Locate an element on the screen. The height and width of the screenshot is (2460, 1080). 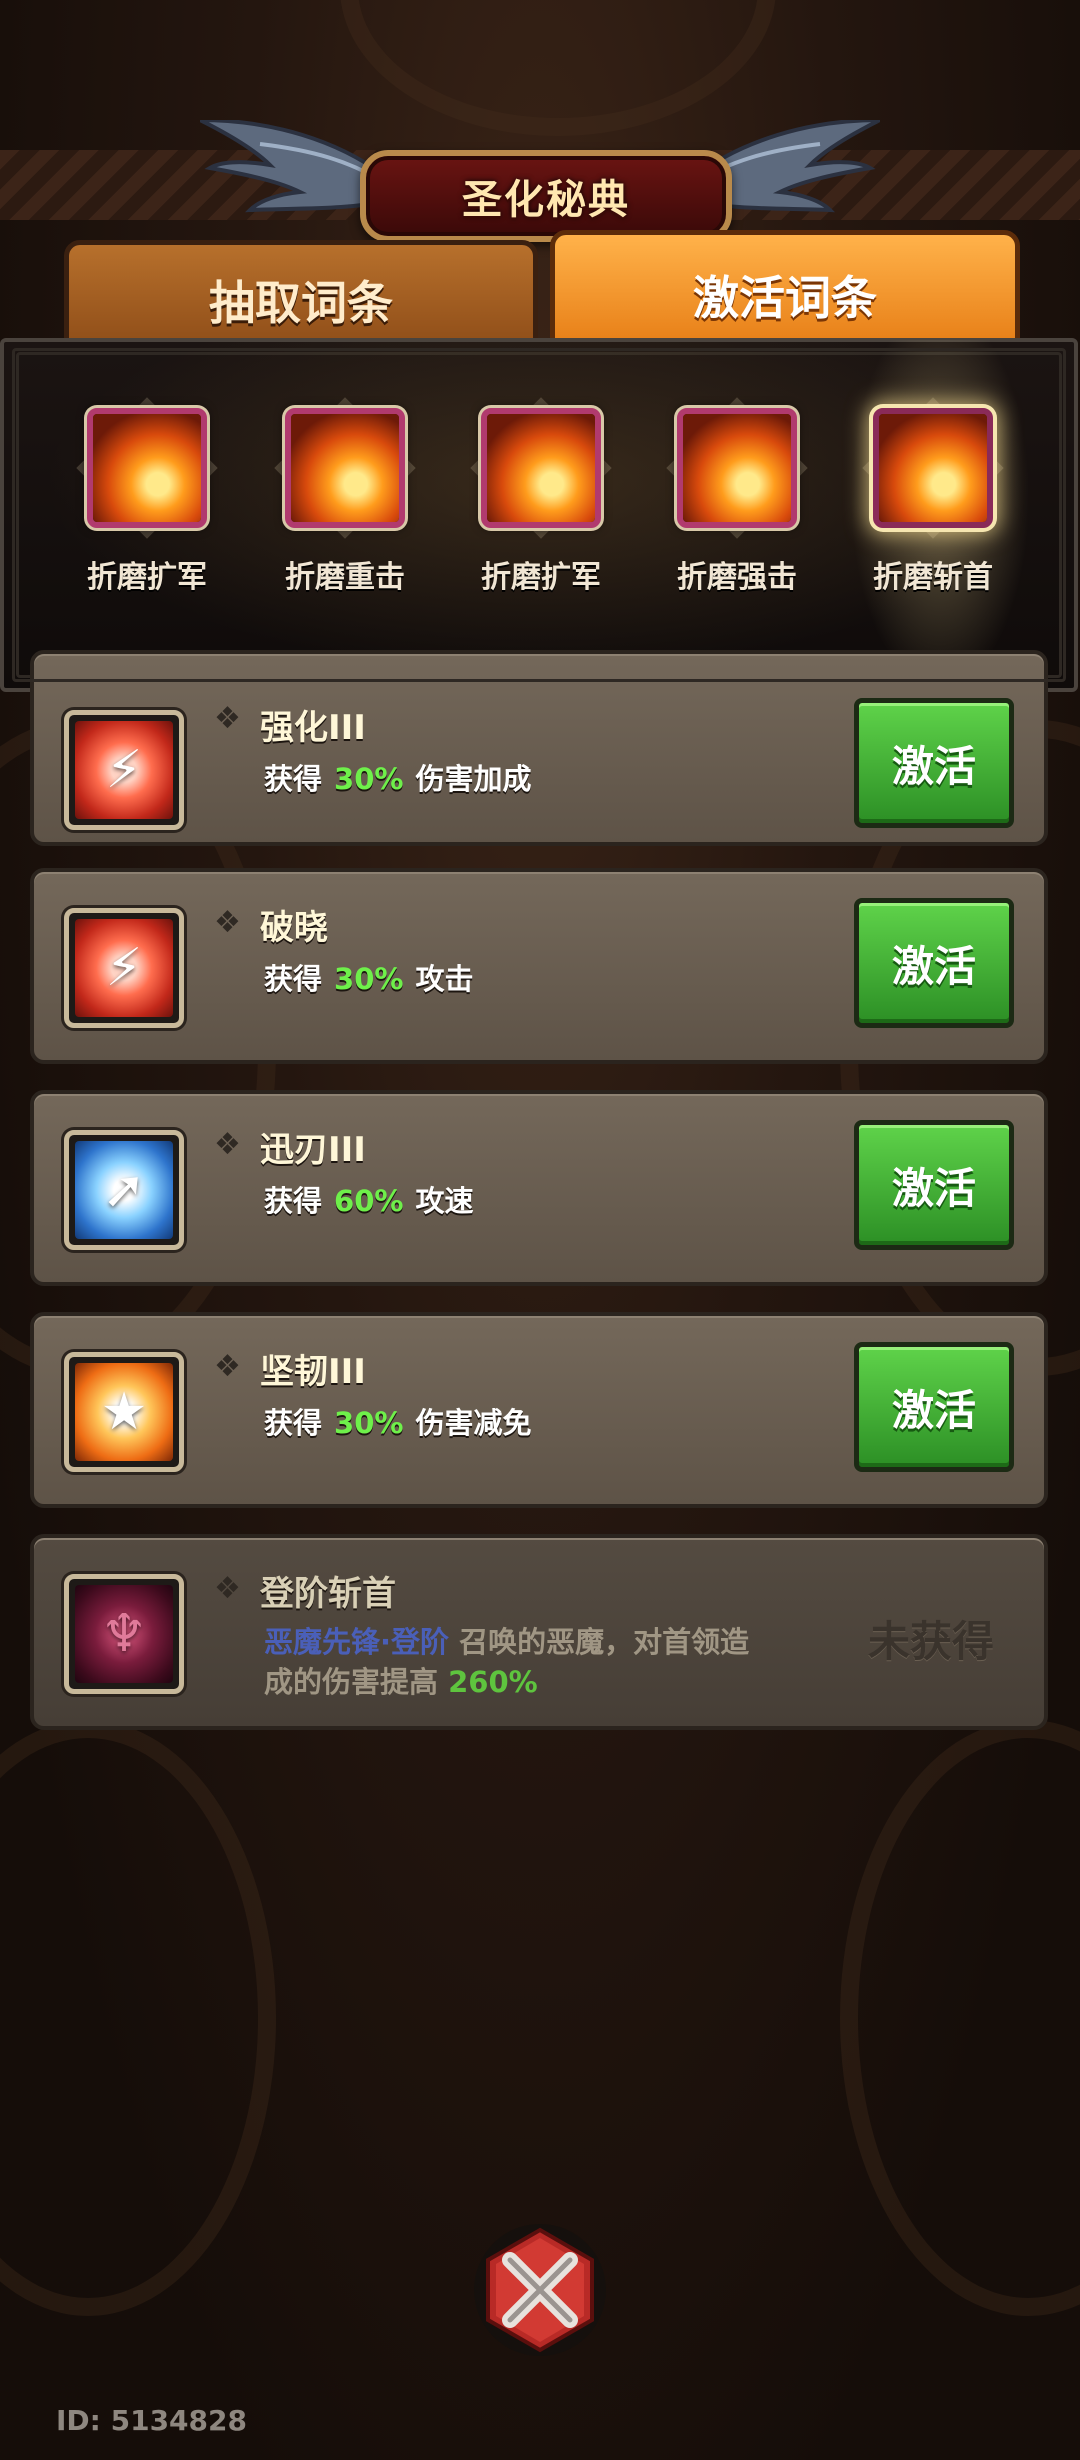
affix-name: 坚韧III is located at coordinates (313, 1372).